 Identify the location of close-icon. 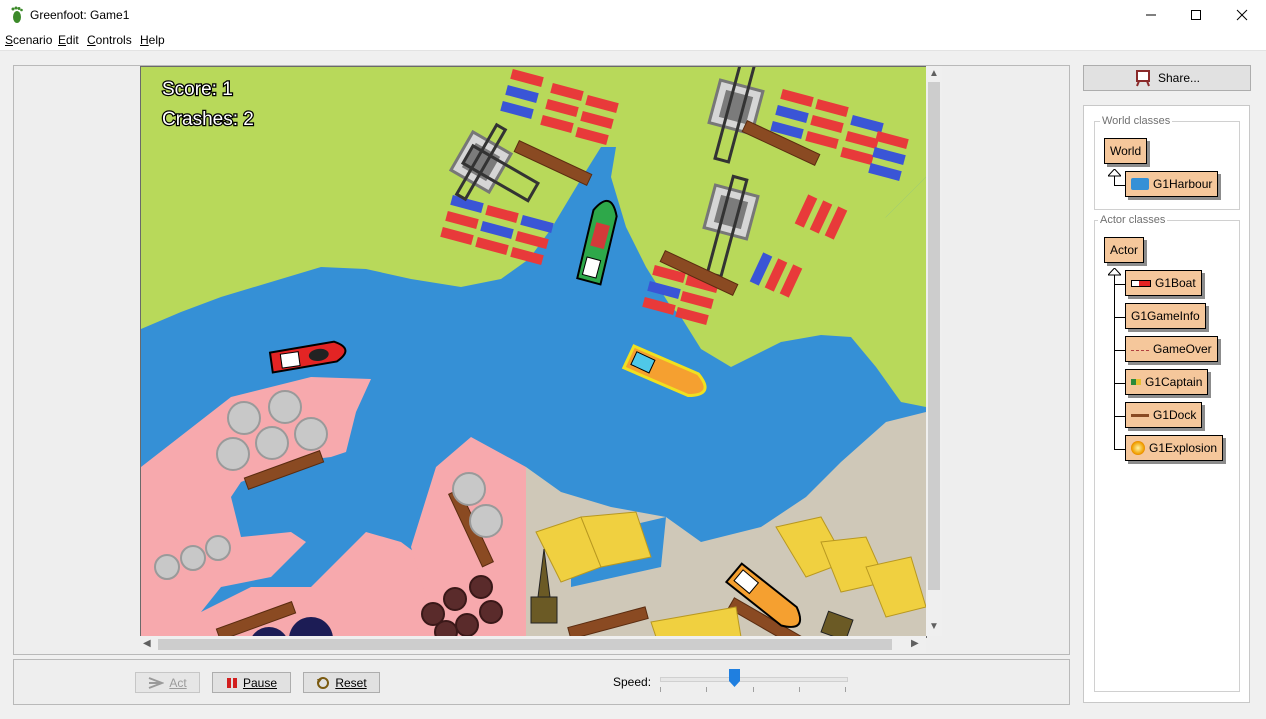
(1242, 15).